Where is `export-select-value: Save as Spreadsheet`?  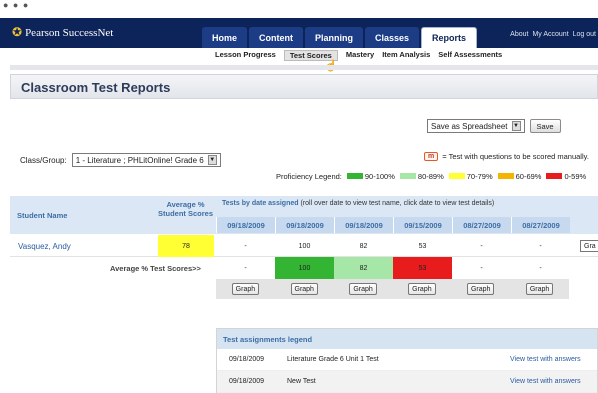
export-select-value: Save as Spreadsheet is located at coordinates (469, 126).